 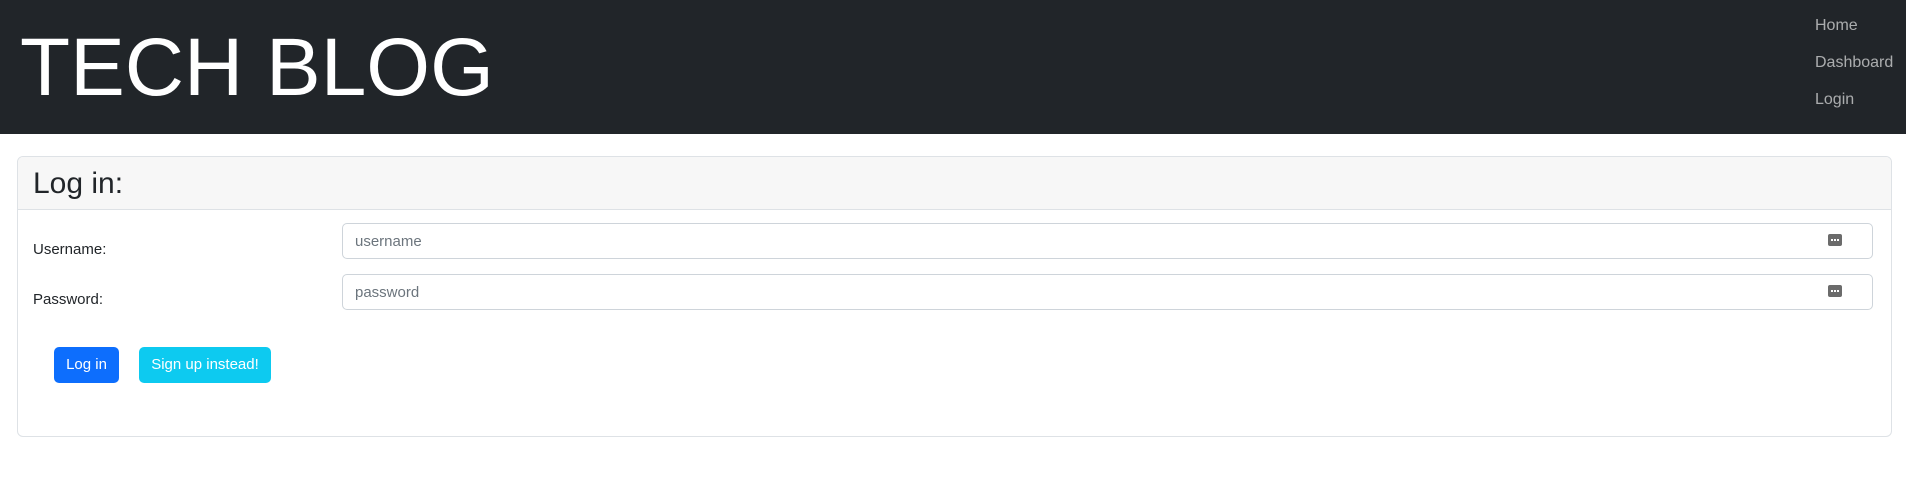 I want to click on login-card-header: Log in:, so click(x=954, y=183).